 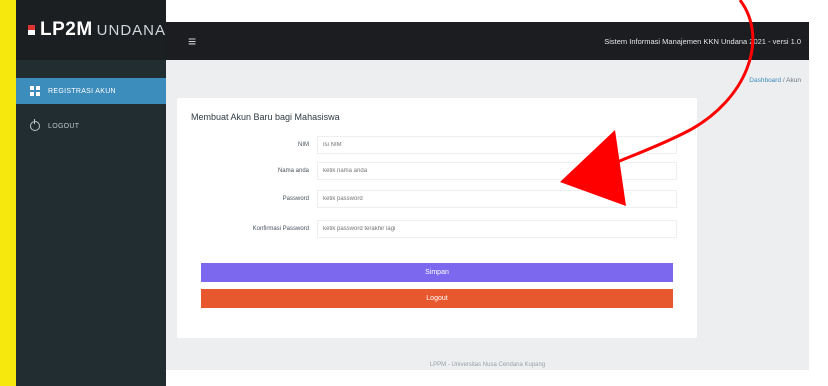 I want to click on hamburger-menu-icon: ≡, so click(x=192, y=41).